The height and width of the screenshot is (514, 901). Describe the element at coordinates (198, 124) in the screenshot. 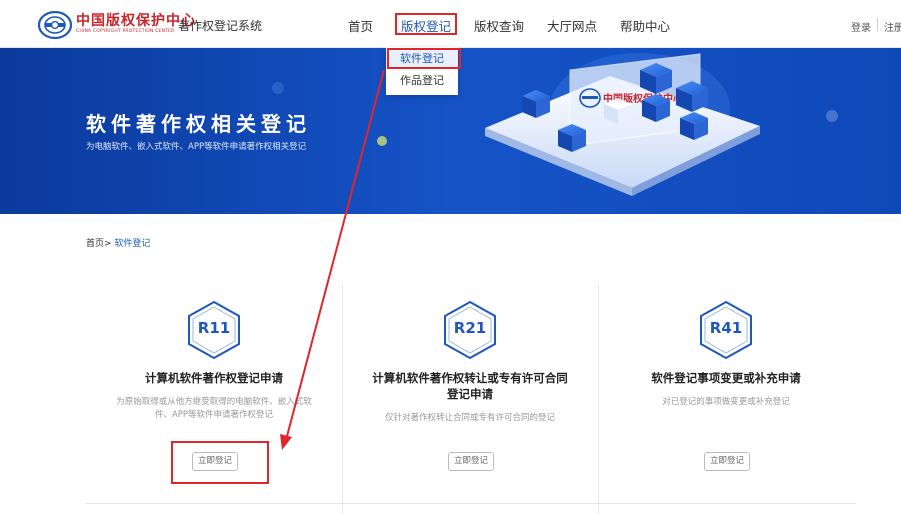

I see `banner-title: 软件著作权相关登记` at that location.